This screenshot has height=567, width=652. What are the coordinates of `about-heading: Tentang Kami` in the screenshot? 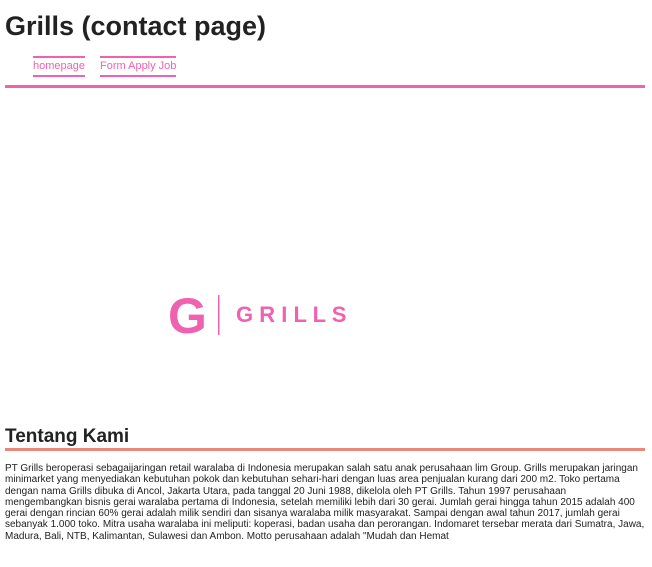 It's located at (67, 436).